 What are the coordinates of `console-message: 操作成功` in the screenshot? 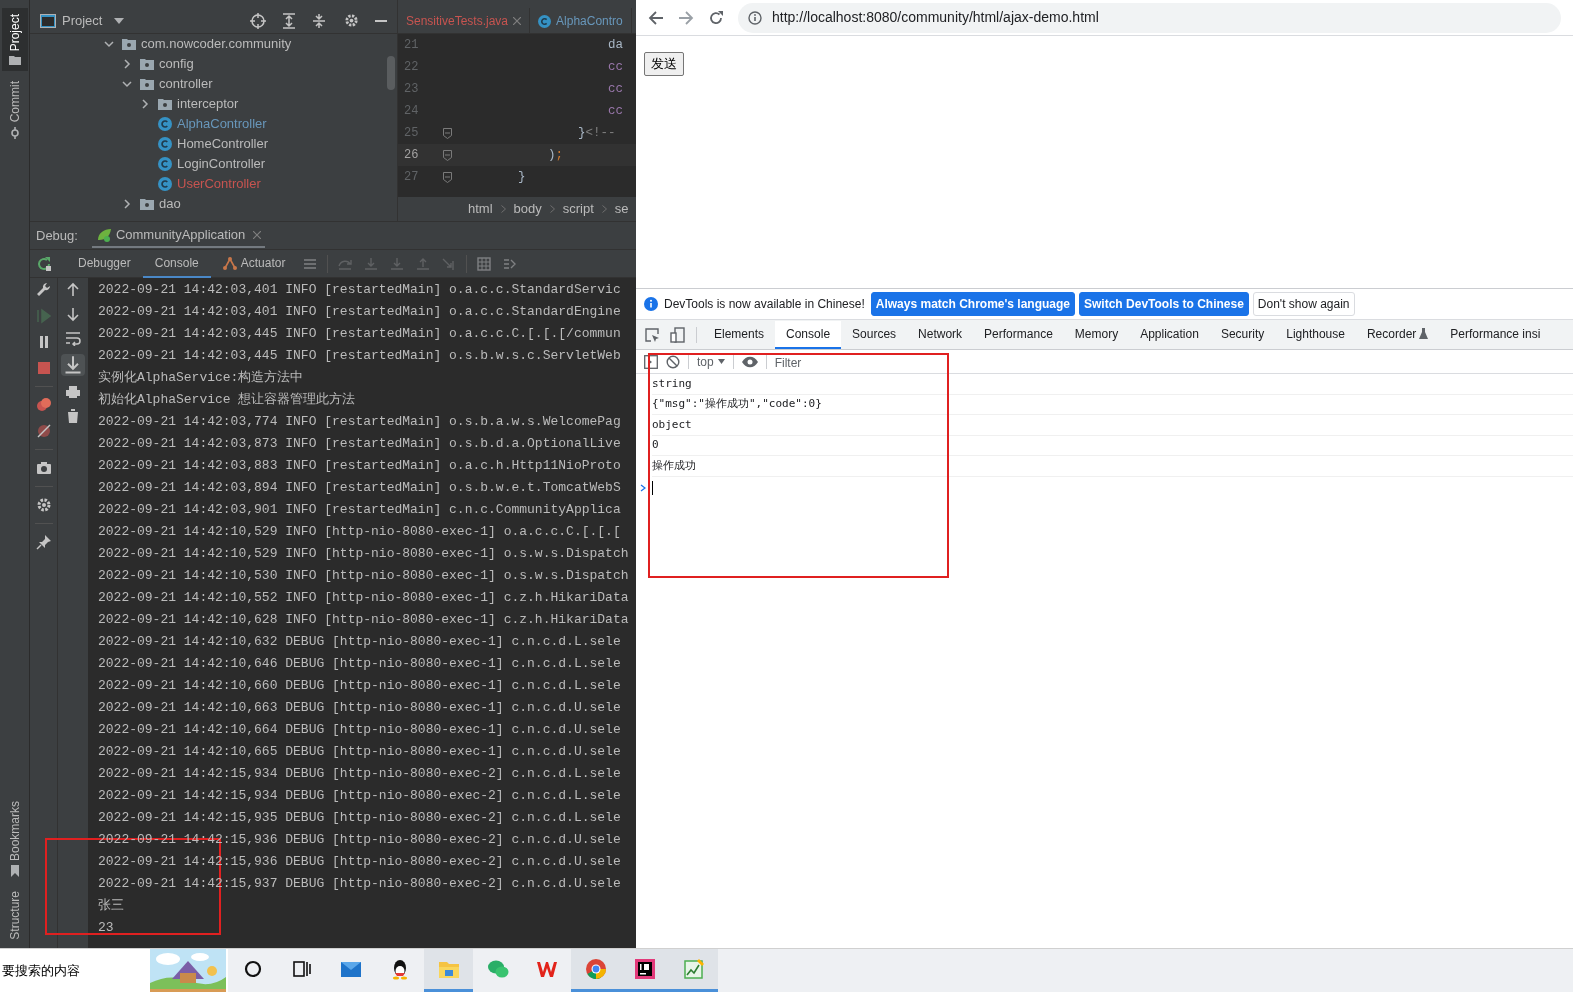 It's located at (674, 465).